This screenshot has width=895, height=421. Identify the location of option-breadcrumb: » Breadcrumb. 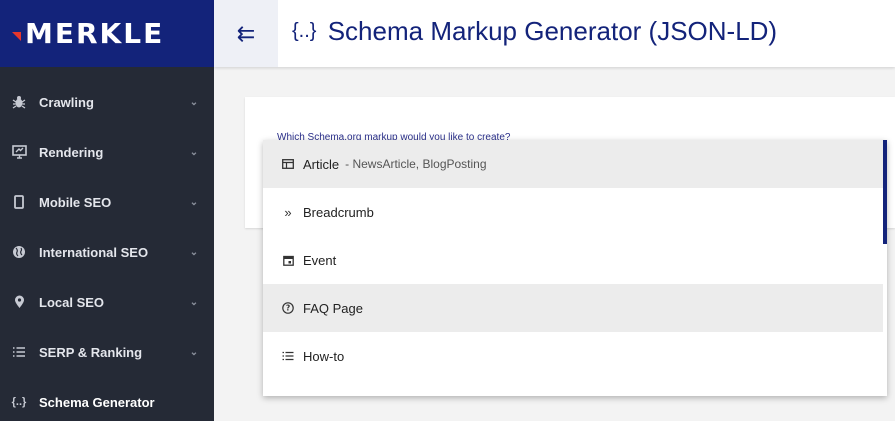
(573, 212).